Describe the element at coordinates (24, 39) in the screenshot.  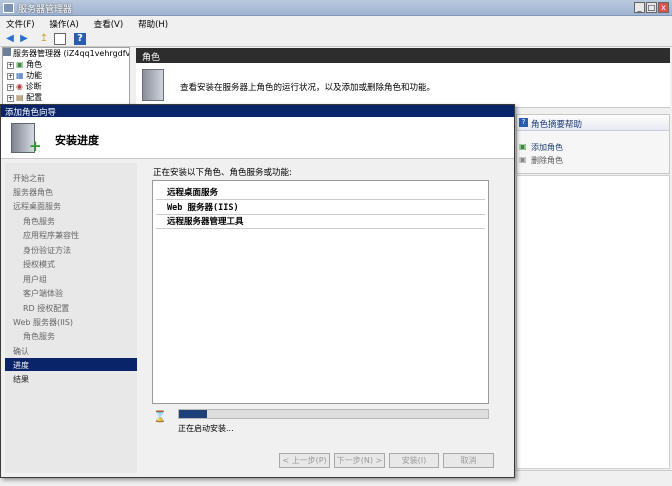
I see `forward-arrow-icon: ▶` at that location.